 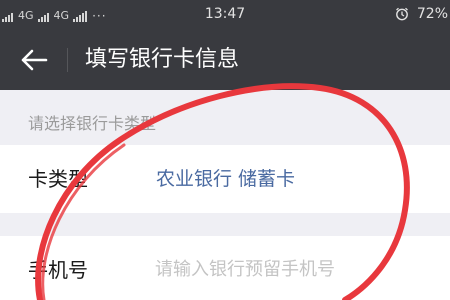 I want to click on back-arrow-icon, so click(x=34, y=60).